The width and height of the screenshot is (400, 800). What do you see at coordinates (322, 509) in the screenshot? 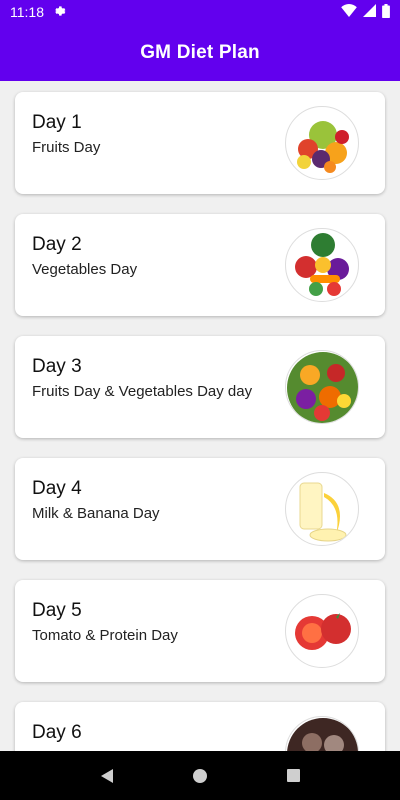
I see `milk-banana-image` at bounding box center [322, 509].